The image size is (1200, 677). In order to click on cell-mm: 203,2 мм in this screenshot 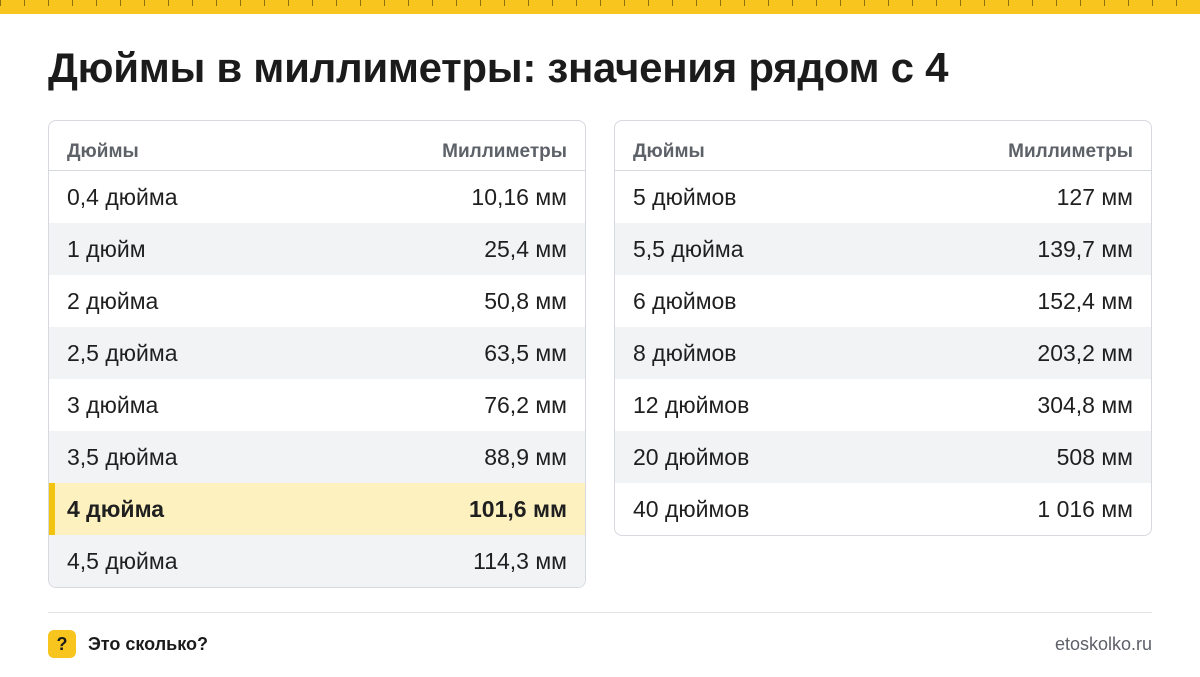, I will do `click(1085, 352)`.